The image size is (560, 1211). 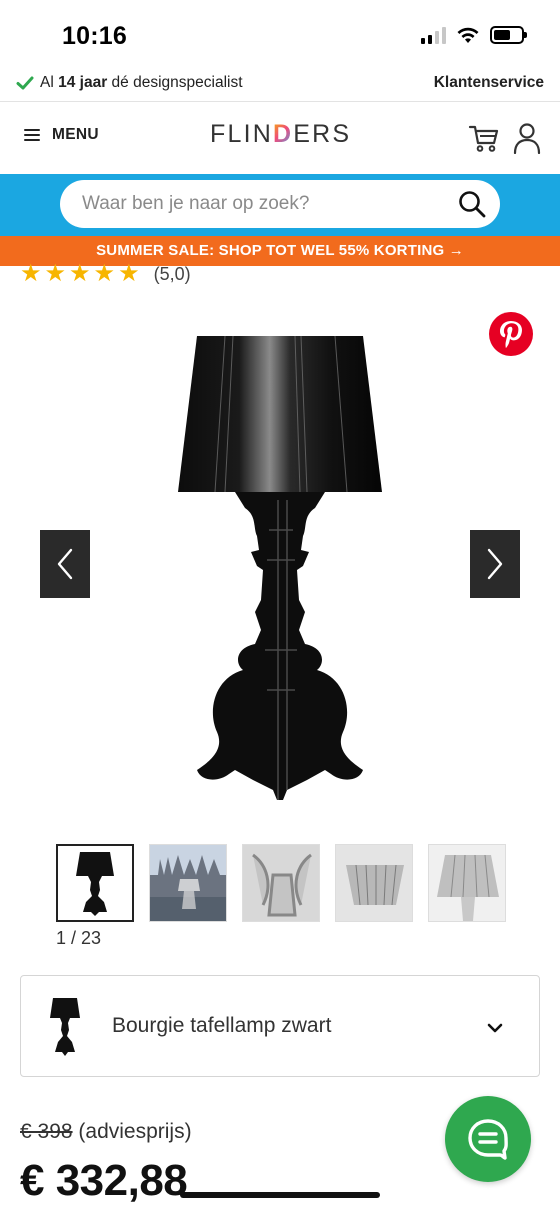 I want to click on rating-stars: ★ ★ ★ ★ ★, so click(x=80, y=274).